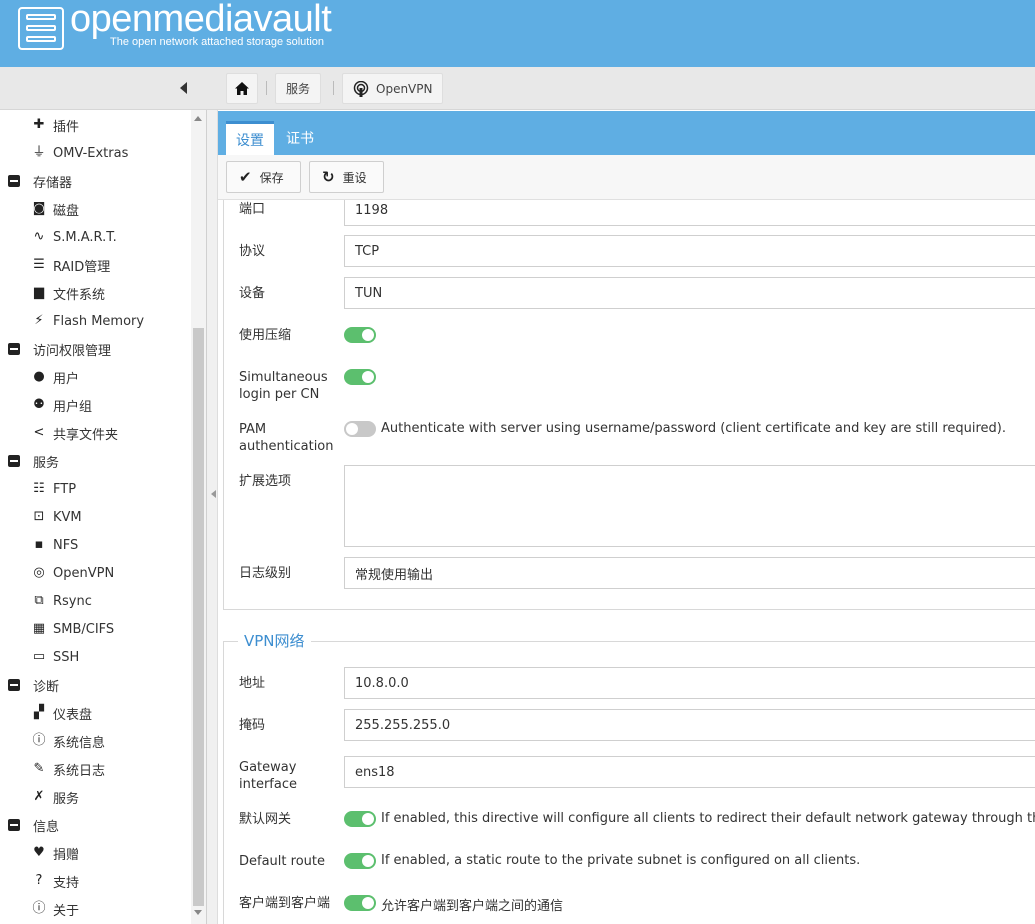 The image size is (1035, 924). Describe the element at coordinates (66, 855) in the screenshot. I see `sidebar-item-label: 捐赠` at that location.